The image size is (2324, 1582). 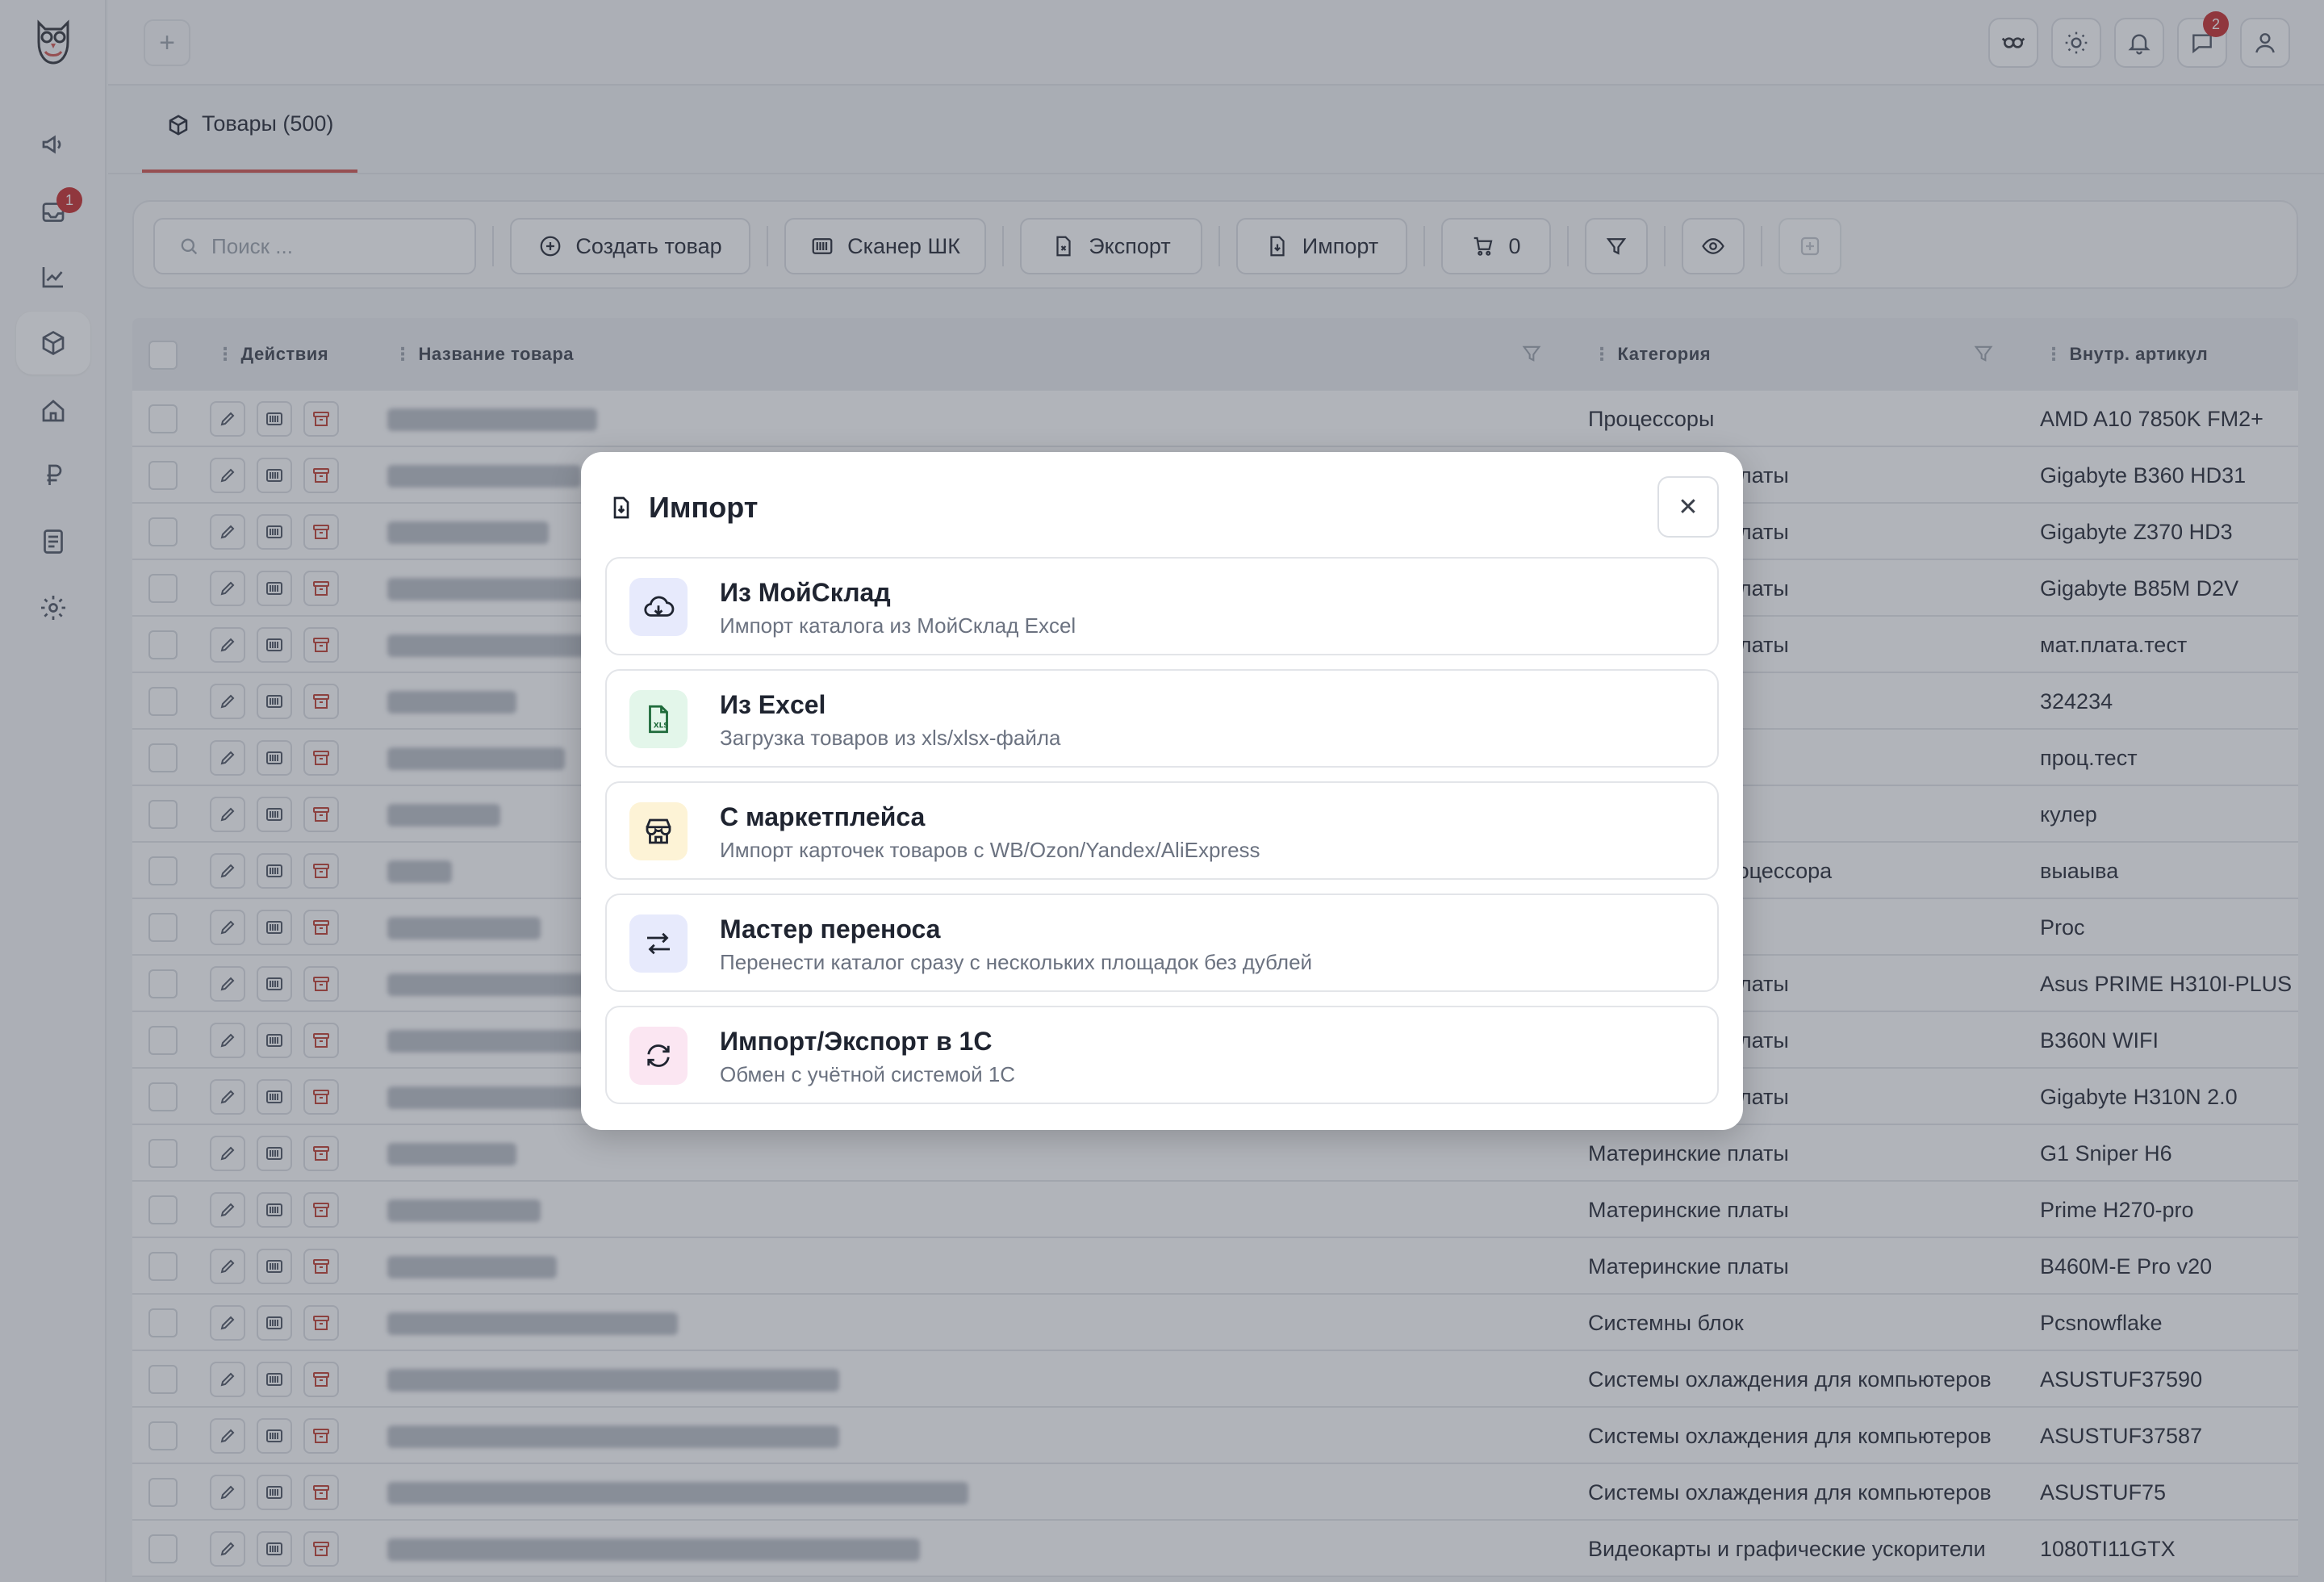 I want to click on sync-icon, so click(x=658, y=1055).